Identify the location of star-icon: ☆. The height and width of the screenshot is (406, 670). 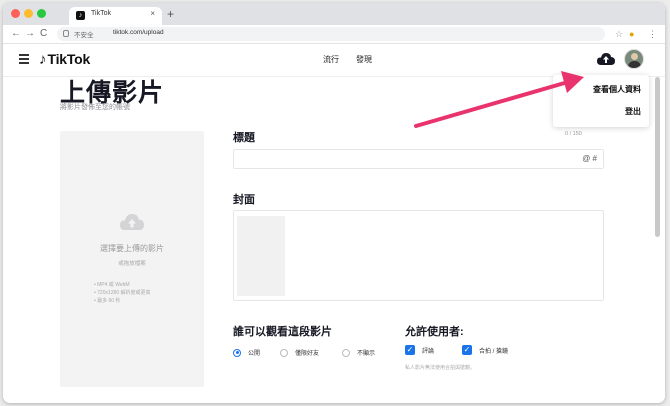
(619, 34).